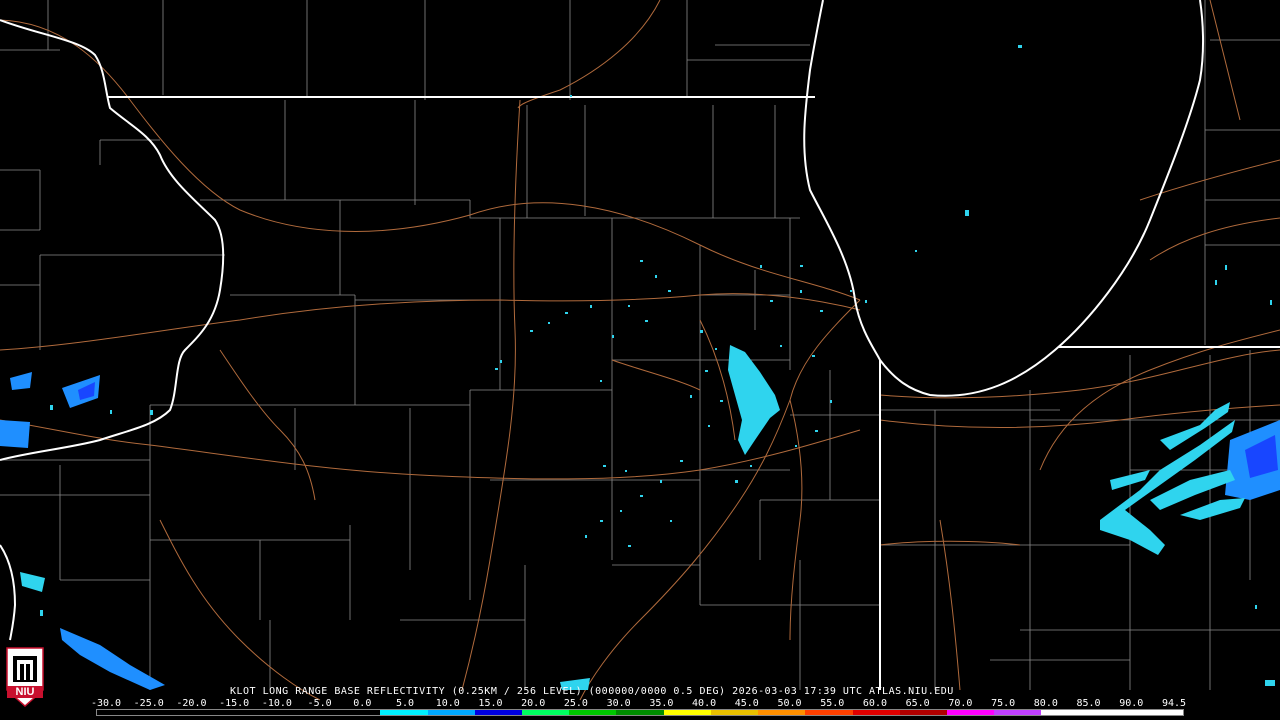 This screenshot has height=720, width=1280. What do you see at coordinates (106, 703) in the screenshot?
I see `legend-tick: -30.0` at bounding box center [106, 703].